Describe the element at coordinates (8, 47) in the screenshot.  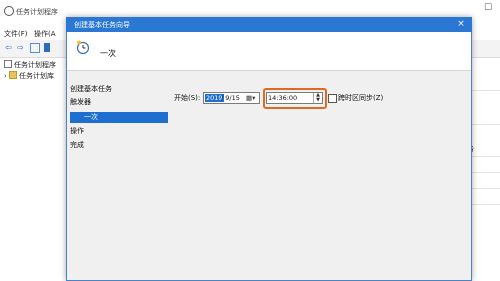
I see `back-arrow-icon: ⇦` at that location.